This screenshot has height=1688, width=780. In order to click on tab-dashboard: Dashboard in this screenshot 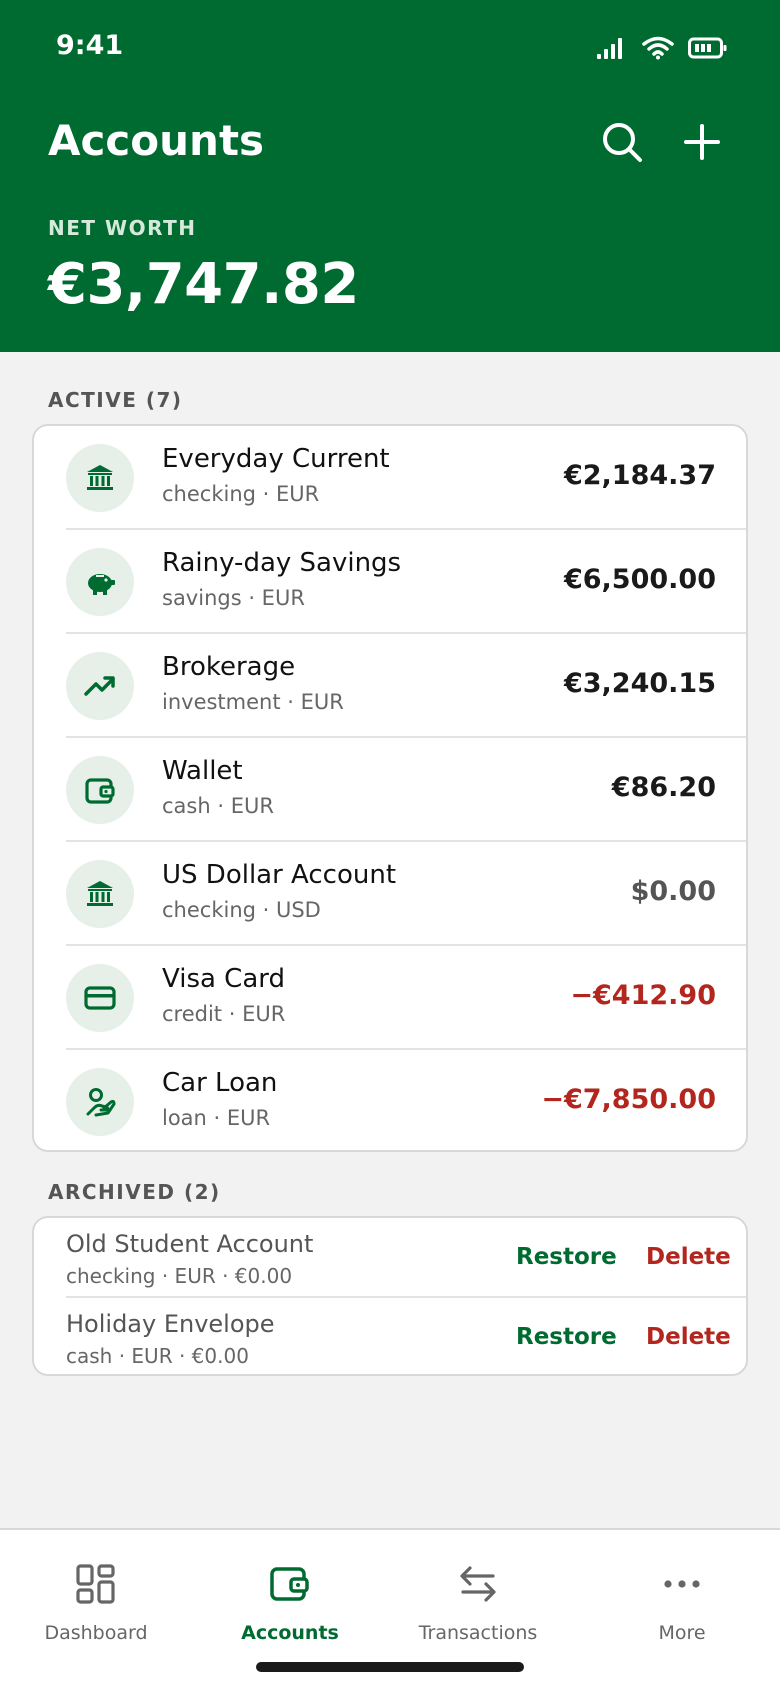, I will do `click(96, 1602)`.